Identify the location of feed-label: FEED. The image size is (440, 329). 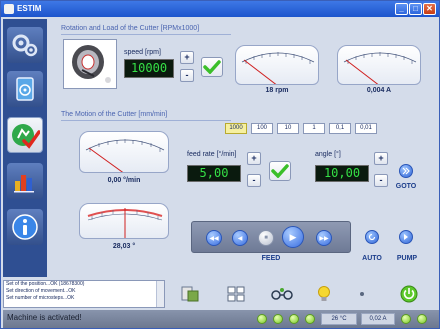
(271, 258).